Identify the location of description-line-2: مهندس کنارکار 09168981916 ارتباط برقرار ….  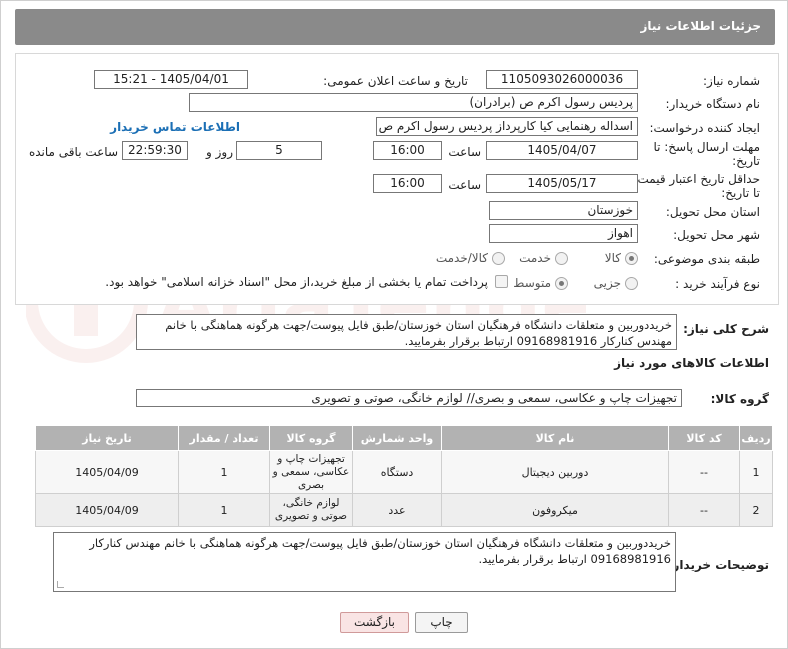
(538, 341).